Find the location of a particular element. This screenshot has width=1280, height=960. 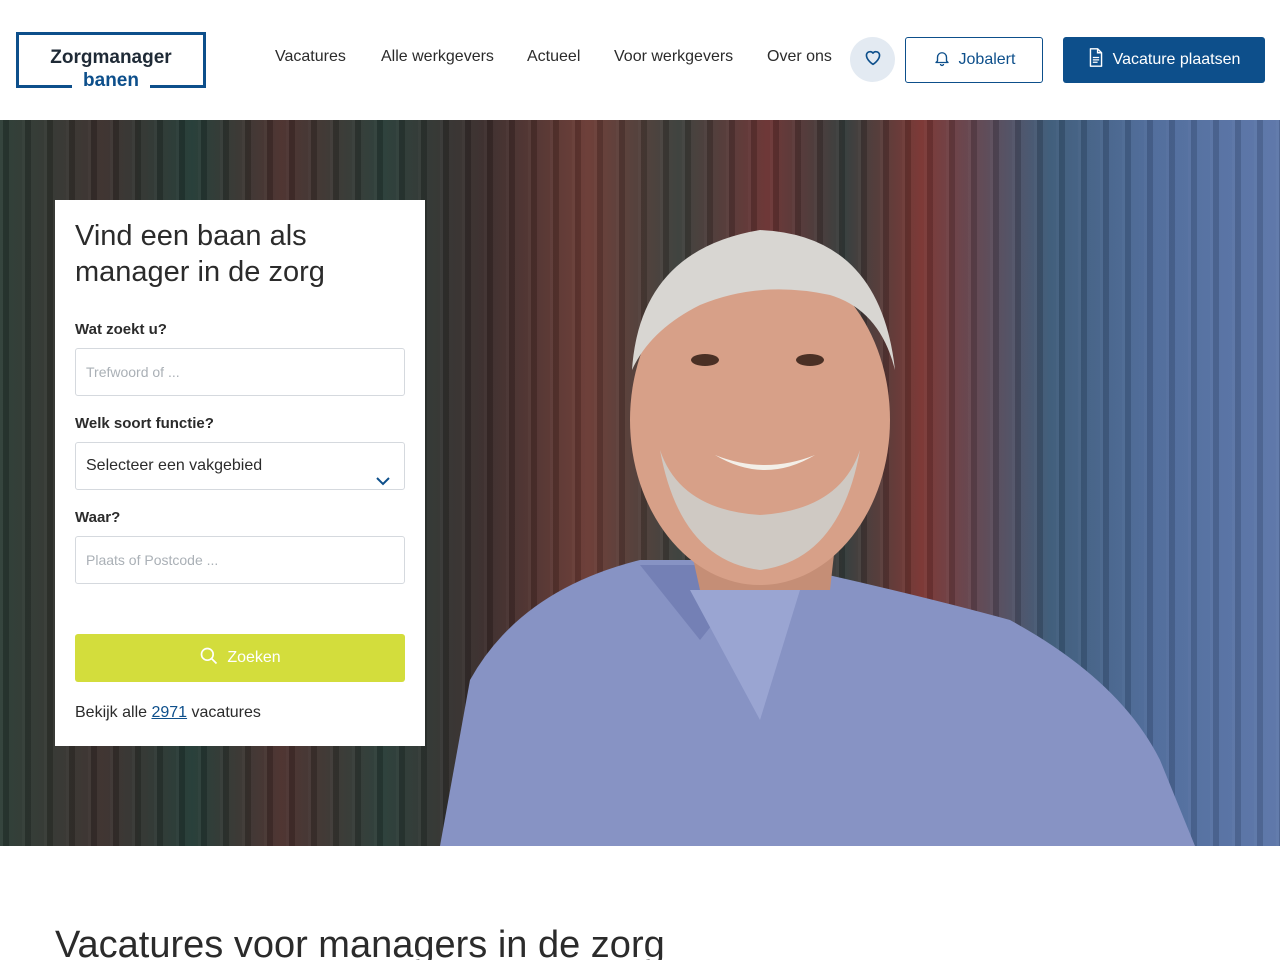

chevron-down-icon is located at coordinates (383, 482).